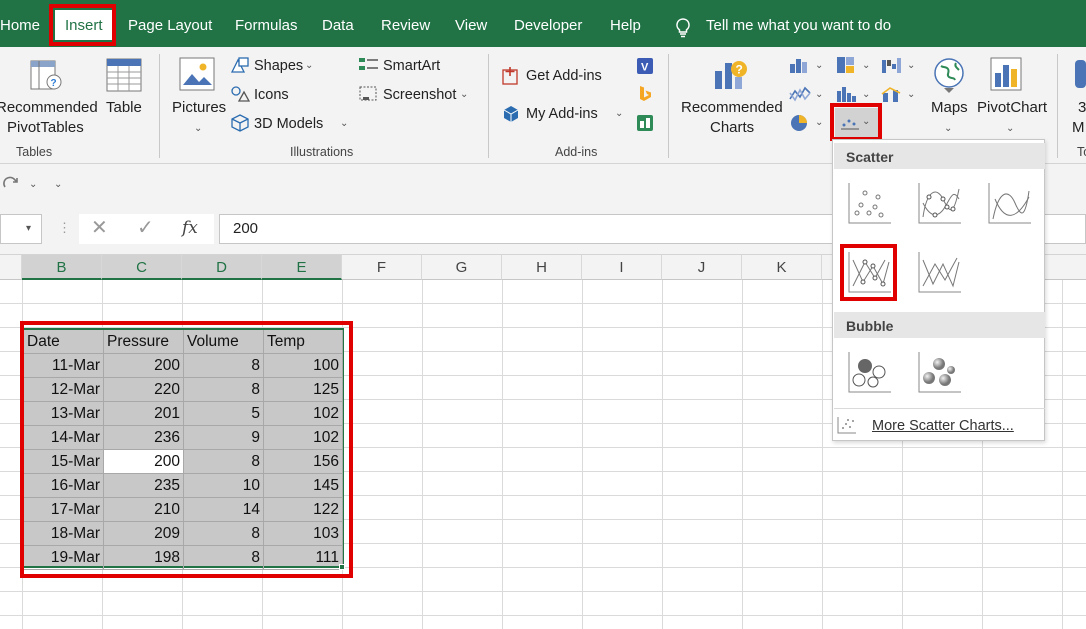 Image resolution: width=1086 pixels, height=629 pixels. Describe the element at coordinates (45, 128) in the screenshot. I see `recommended-pivottables-line2: PivotTables` at that location.